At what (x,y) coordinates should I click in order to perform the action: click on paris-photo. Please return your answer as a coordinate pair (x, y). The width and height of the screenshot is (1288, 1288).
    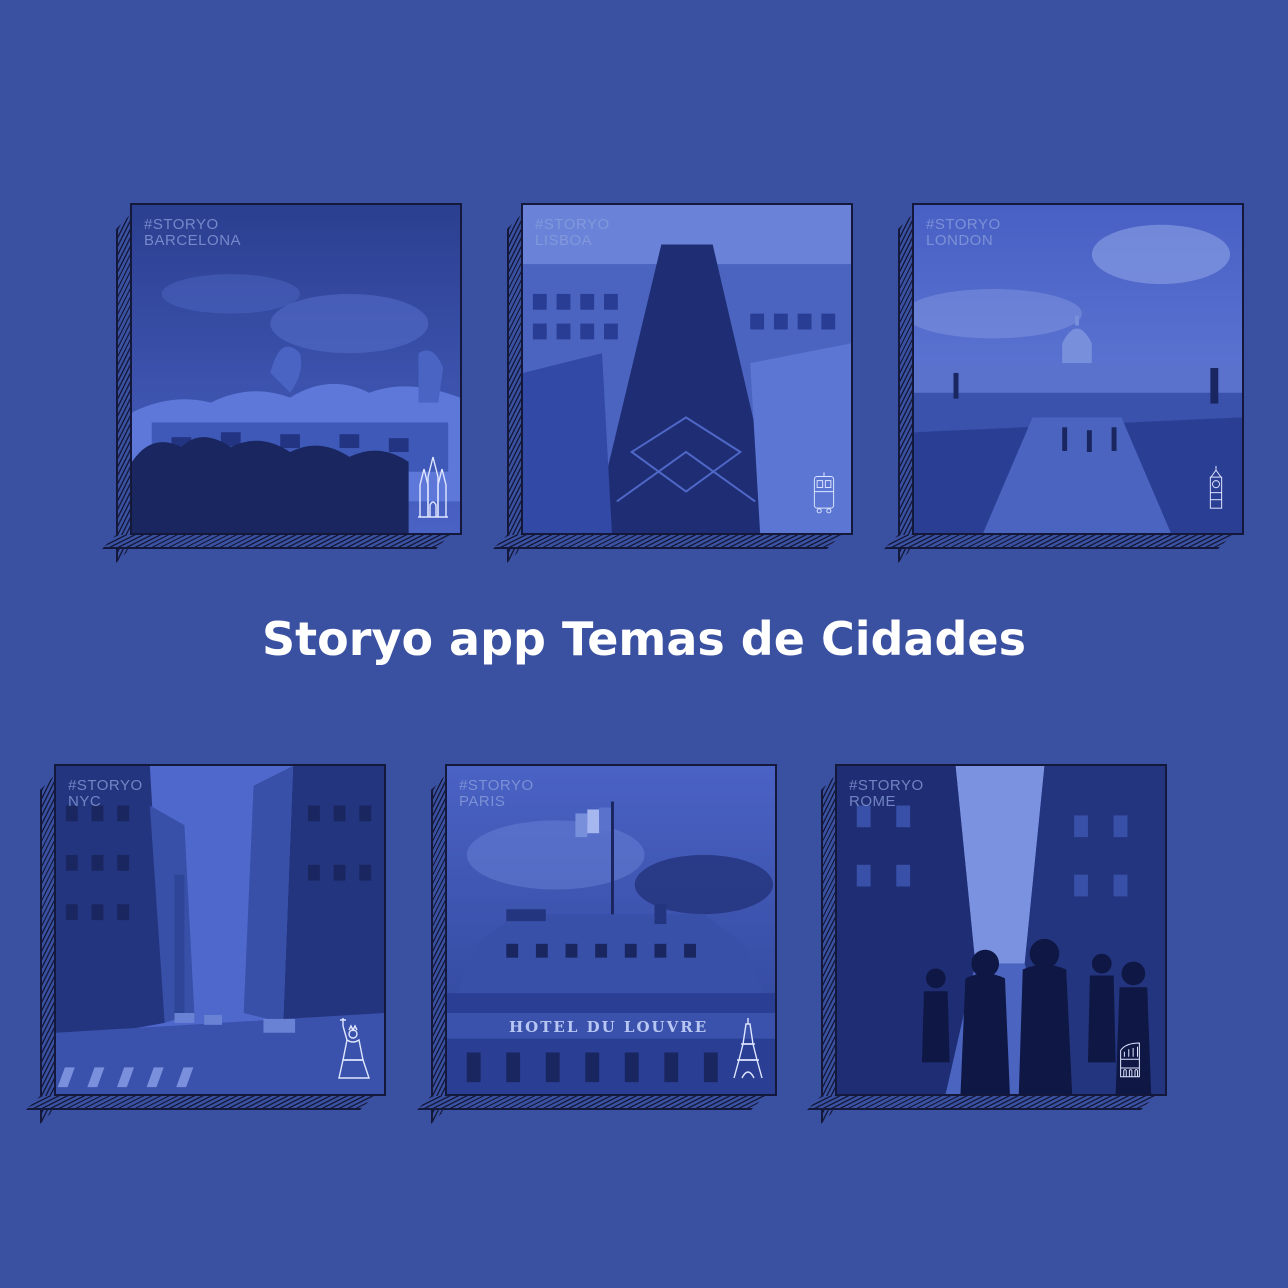
    Looking at the image, I should click on (611, 930).